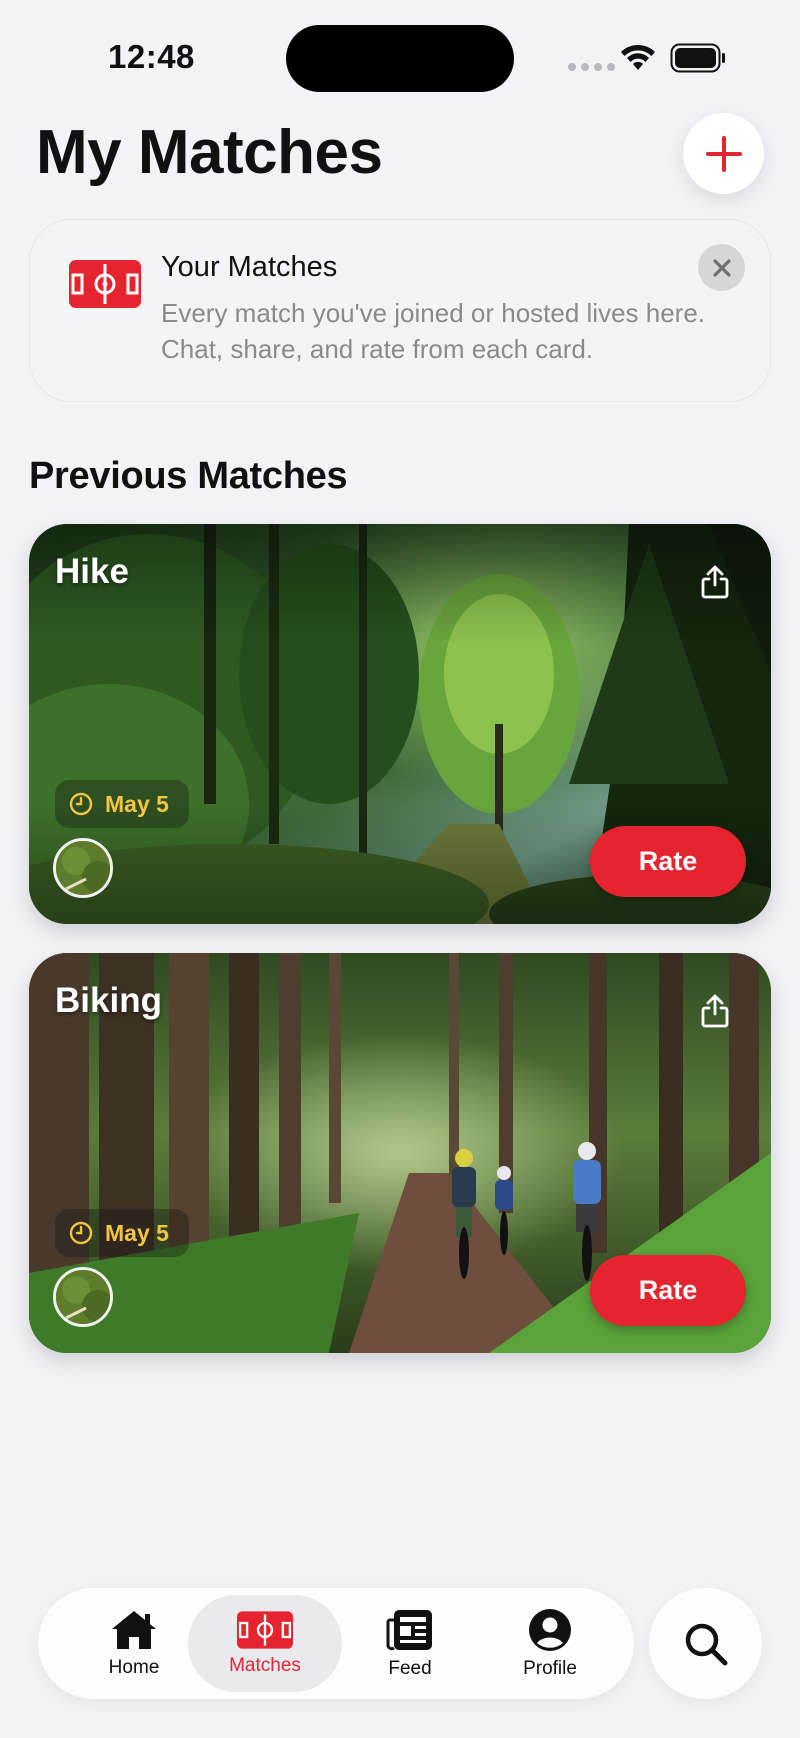 The height and width of the screenshot is (1738, 800). What do you see at coordinates (108, 1000) in the screenshot?
I see `match-title: Biking` at bounding box center [108, 1000].